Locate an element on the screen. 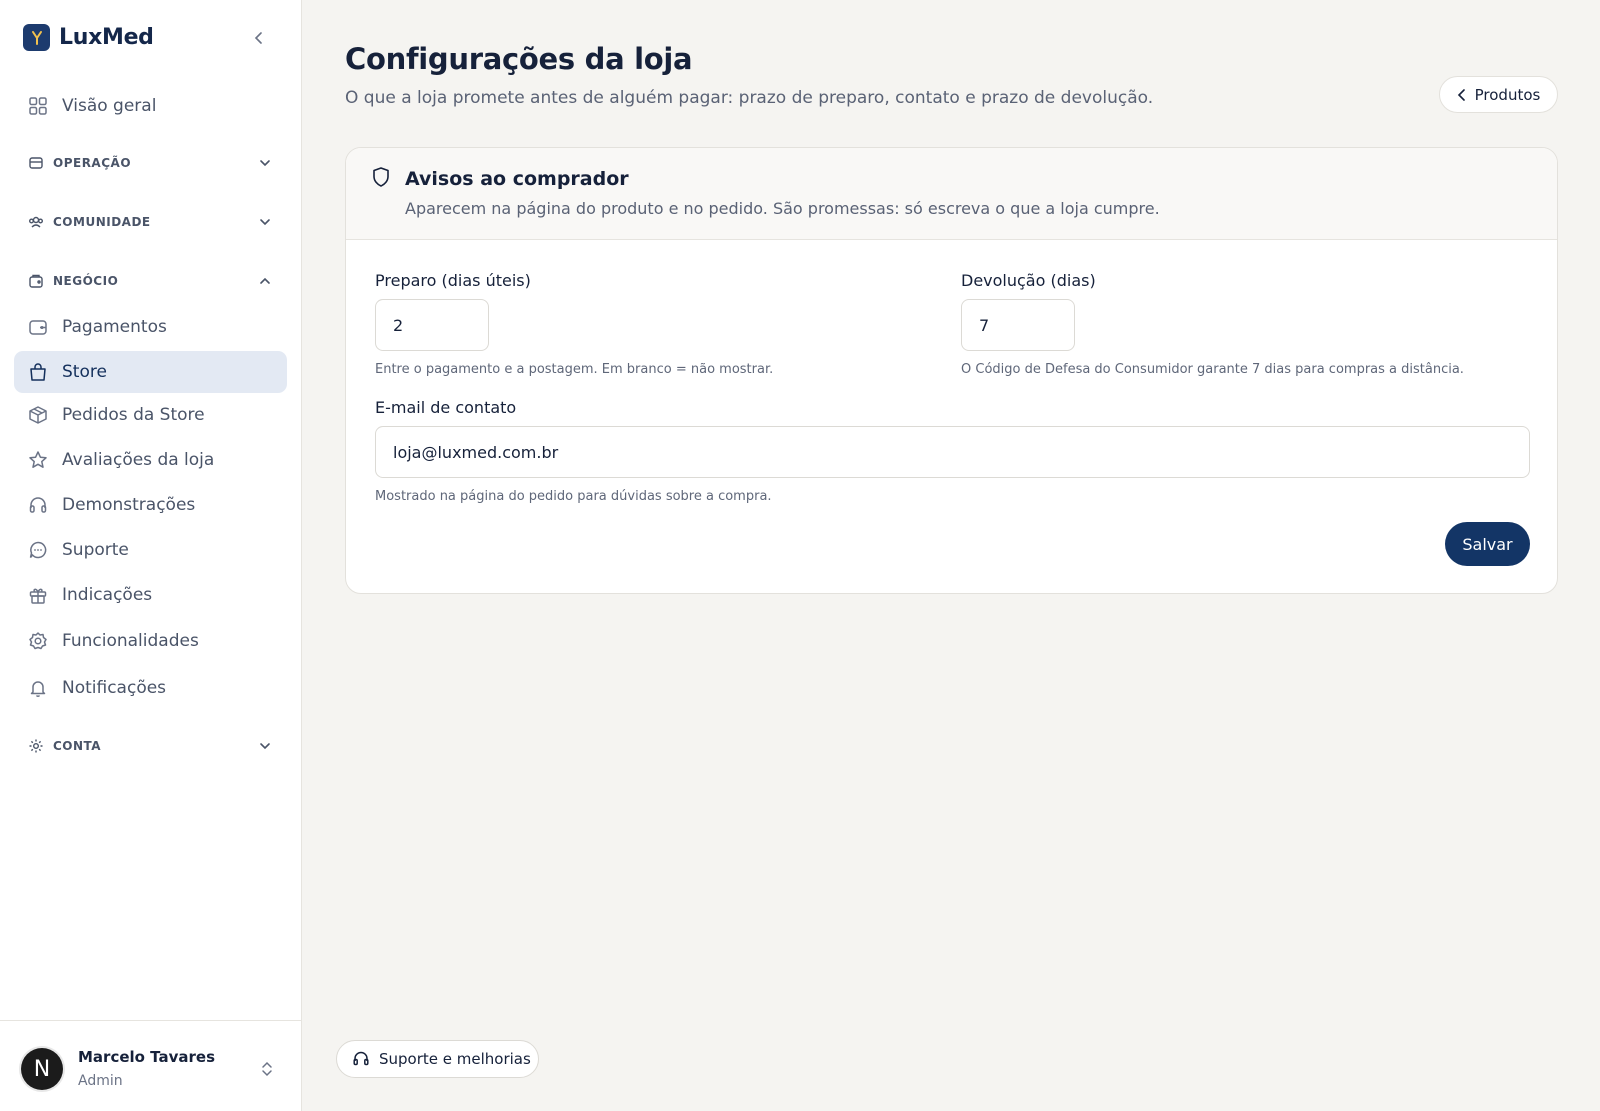 The image size is (1600, 1111). headphones-icon is located at coordinates (38, 505).